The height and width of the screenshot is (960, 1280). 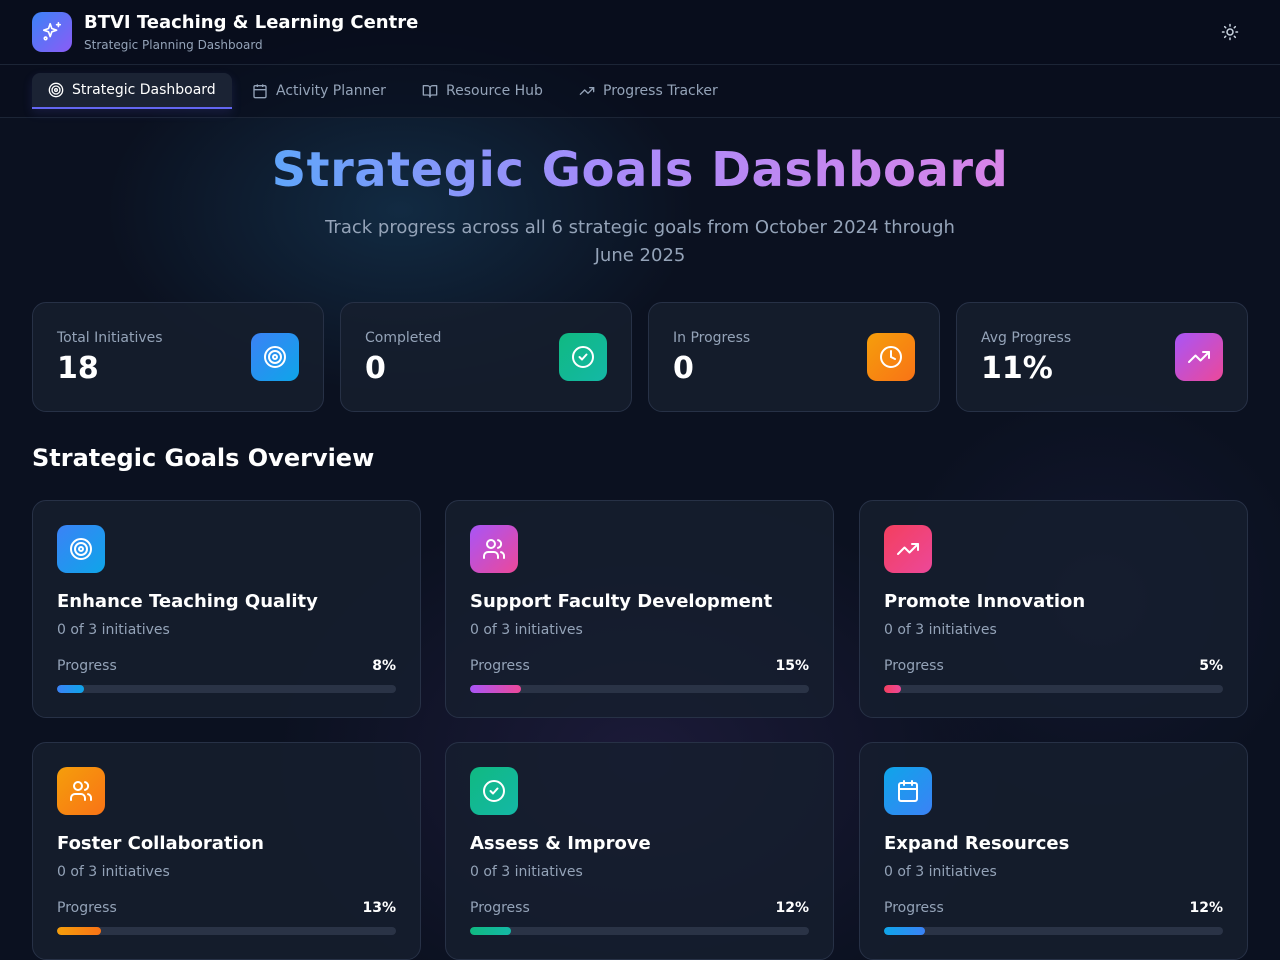 I want to click on app-title: BTVI Teaching & Learning Centre, so click(x=251, y=22).